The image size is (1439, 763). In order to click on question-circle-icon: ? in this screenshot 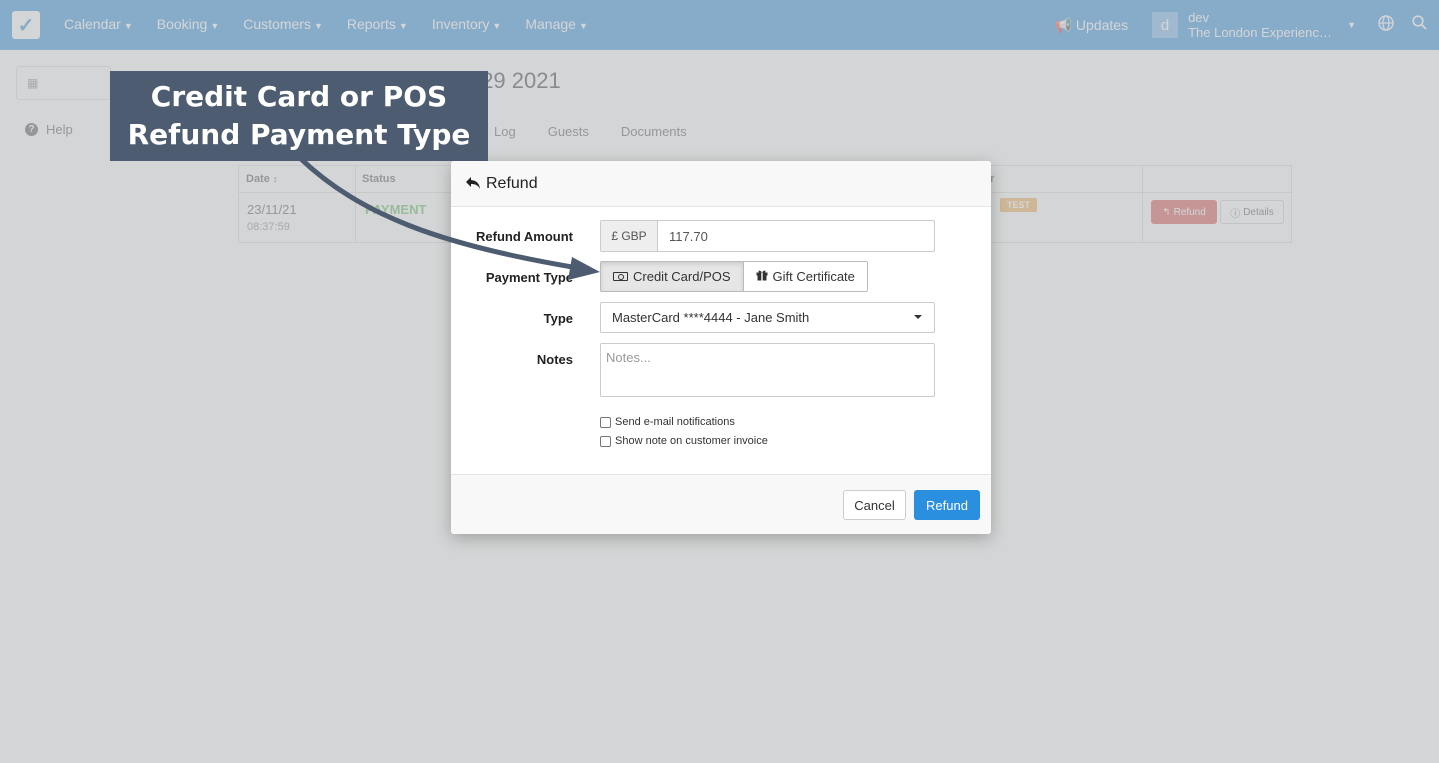, I will do `click(31, 129)`.